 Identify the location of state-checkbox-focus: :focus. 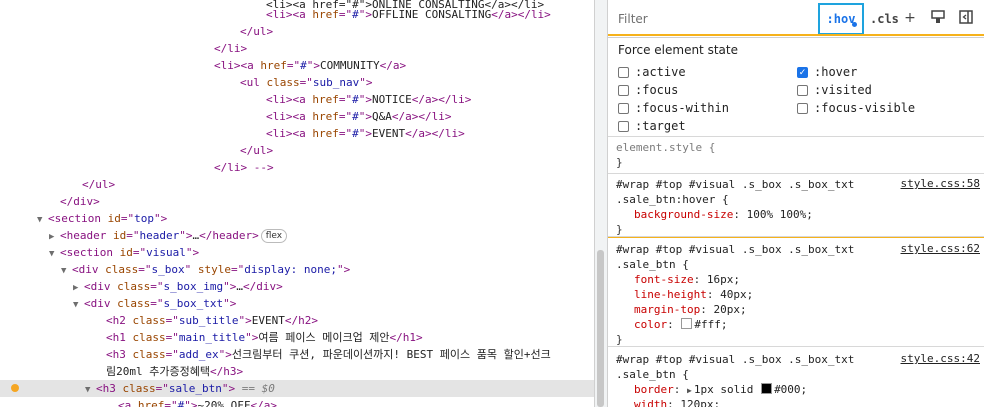
(648, 90).